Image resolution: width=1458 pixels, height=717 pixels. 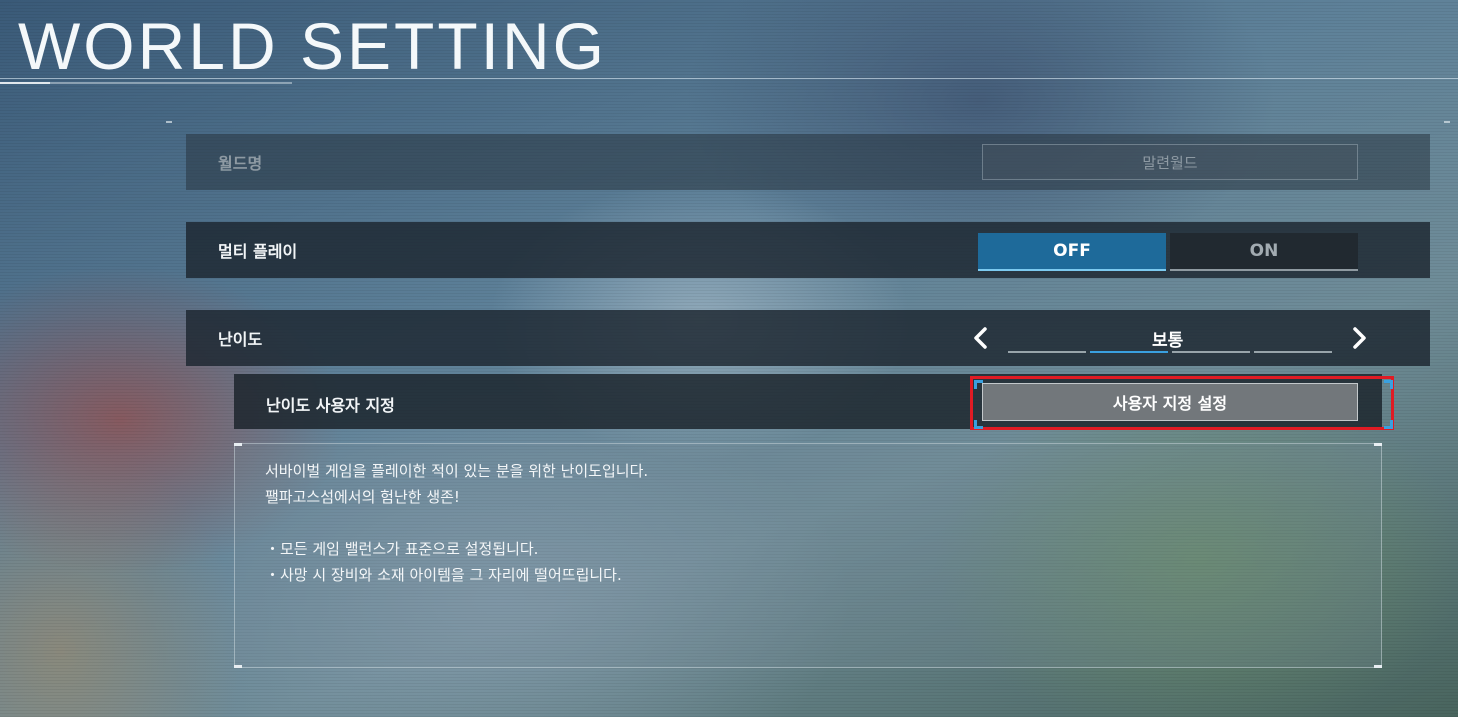 I want to click on custom-difficulty-row: 난이도 사용자 지정 사용자 지정 설정, so click(x=808, y=401).